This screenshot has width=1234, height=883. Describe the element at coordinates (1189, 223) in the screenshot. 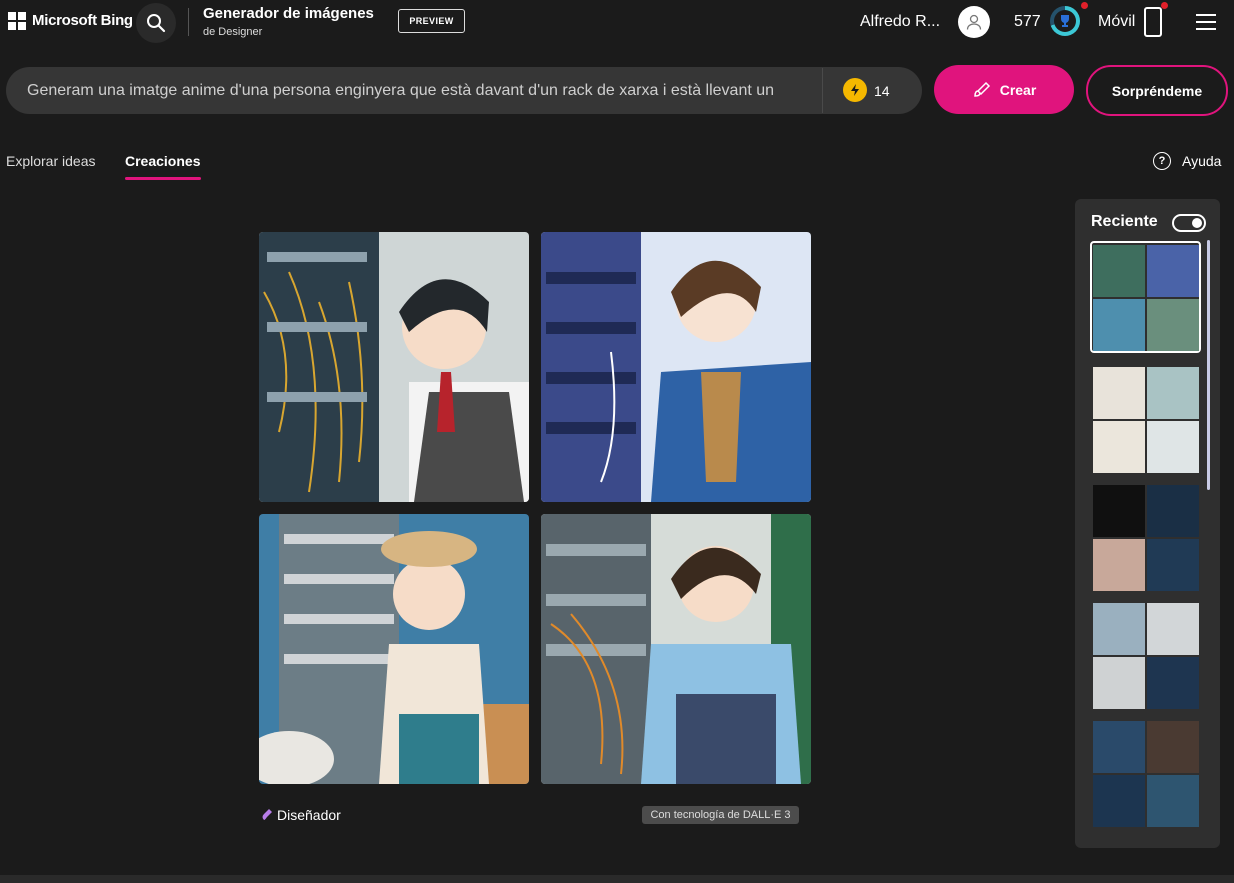

I see `recent-toggle` at that location.